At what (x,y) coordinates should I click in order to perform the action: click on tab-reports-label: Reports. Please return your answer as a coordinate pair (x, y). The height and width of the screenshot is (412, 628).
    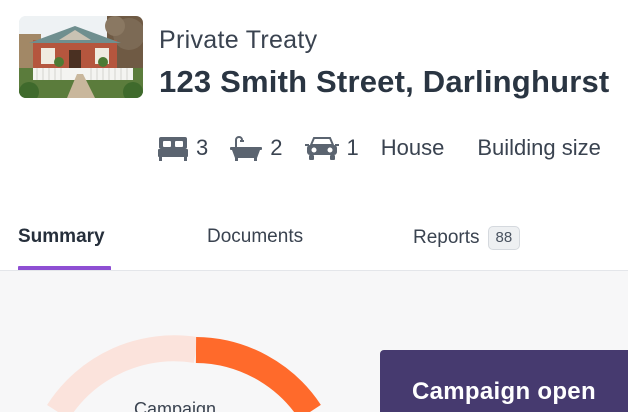
    Looking at the image, I should click on (446, 237).